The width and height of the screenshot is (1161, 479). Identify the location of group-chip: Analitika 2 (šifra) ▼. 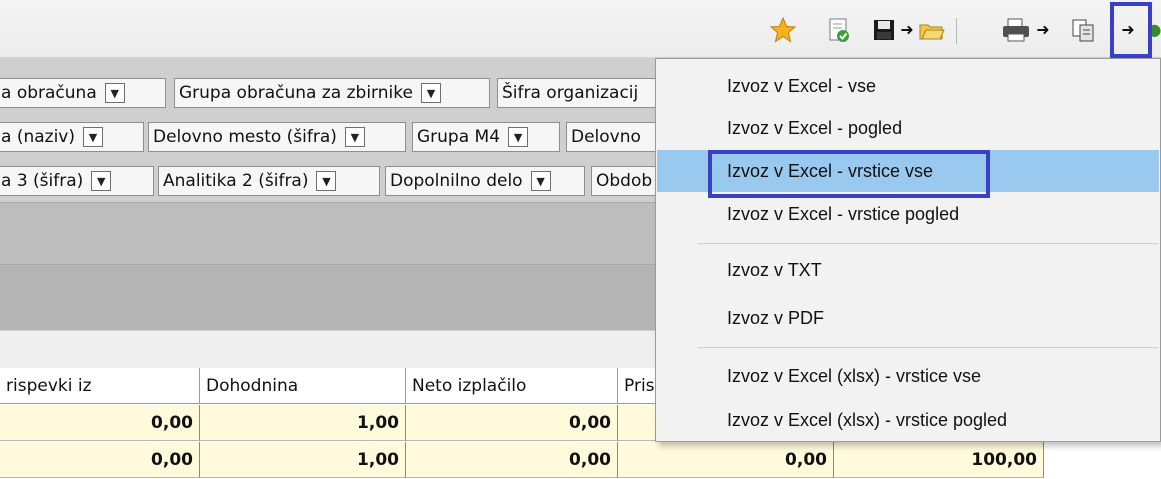
(269, 181).